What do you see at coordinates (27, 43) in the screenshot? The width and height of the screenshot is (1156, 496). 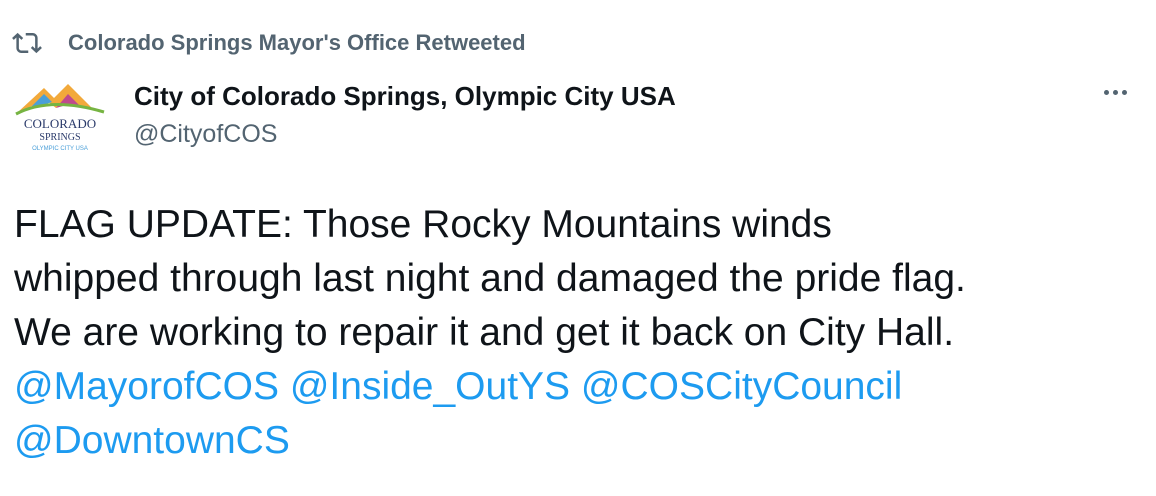 I see `retweet-icon` at bounding box center [27, 43].